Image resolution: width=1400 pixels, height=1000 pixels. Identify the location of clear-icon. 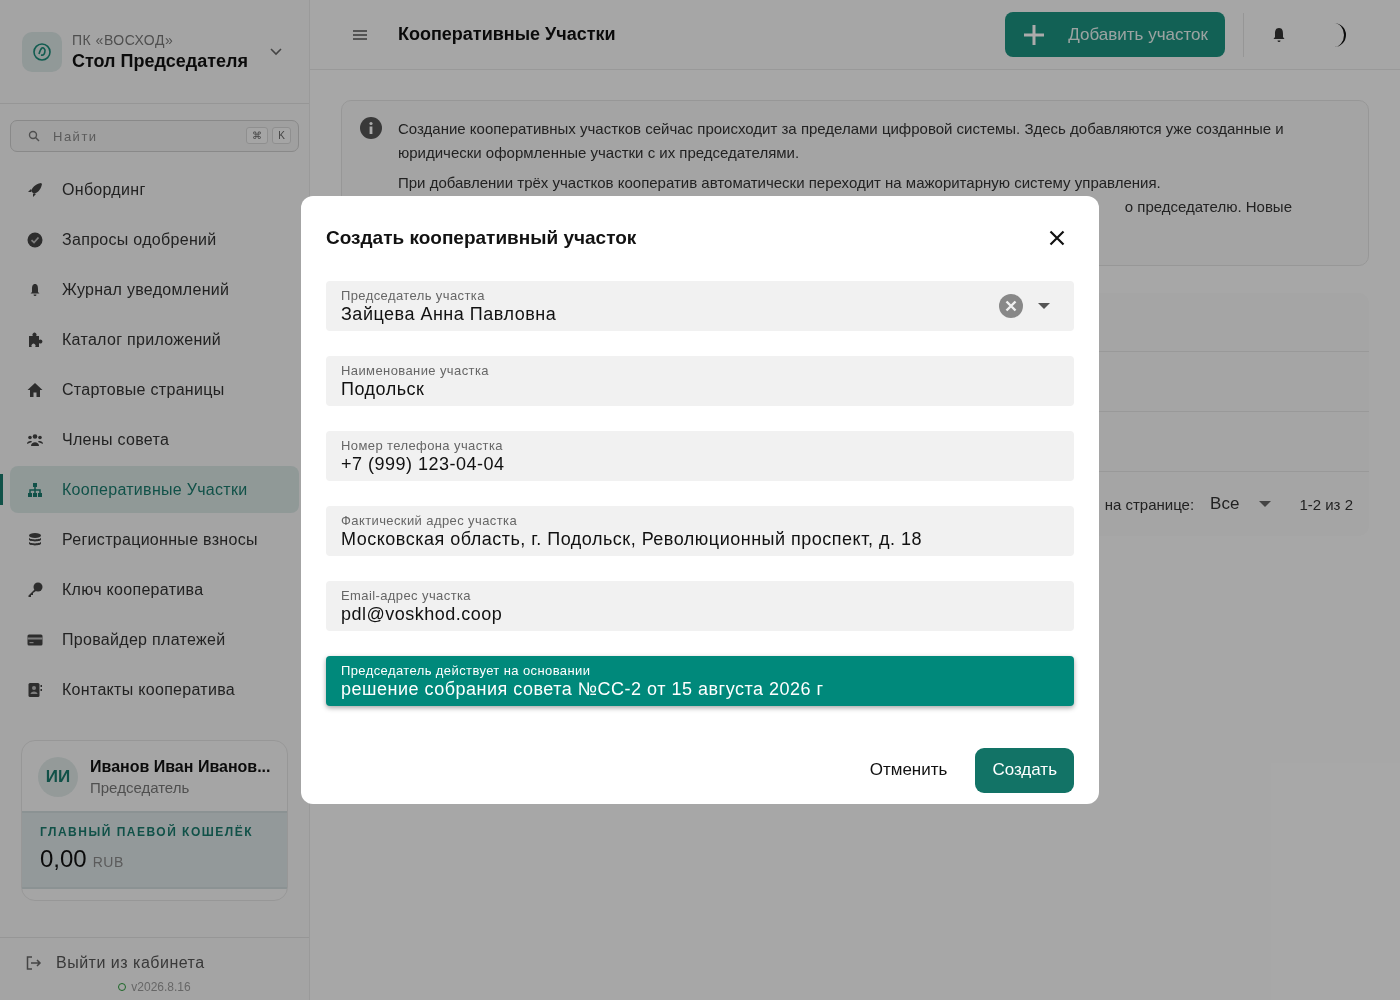
(1011, 306).